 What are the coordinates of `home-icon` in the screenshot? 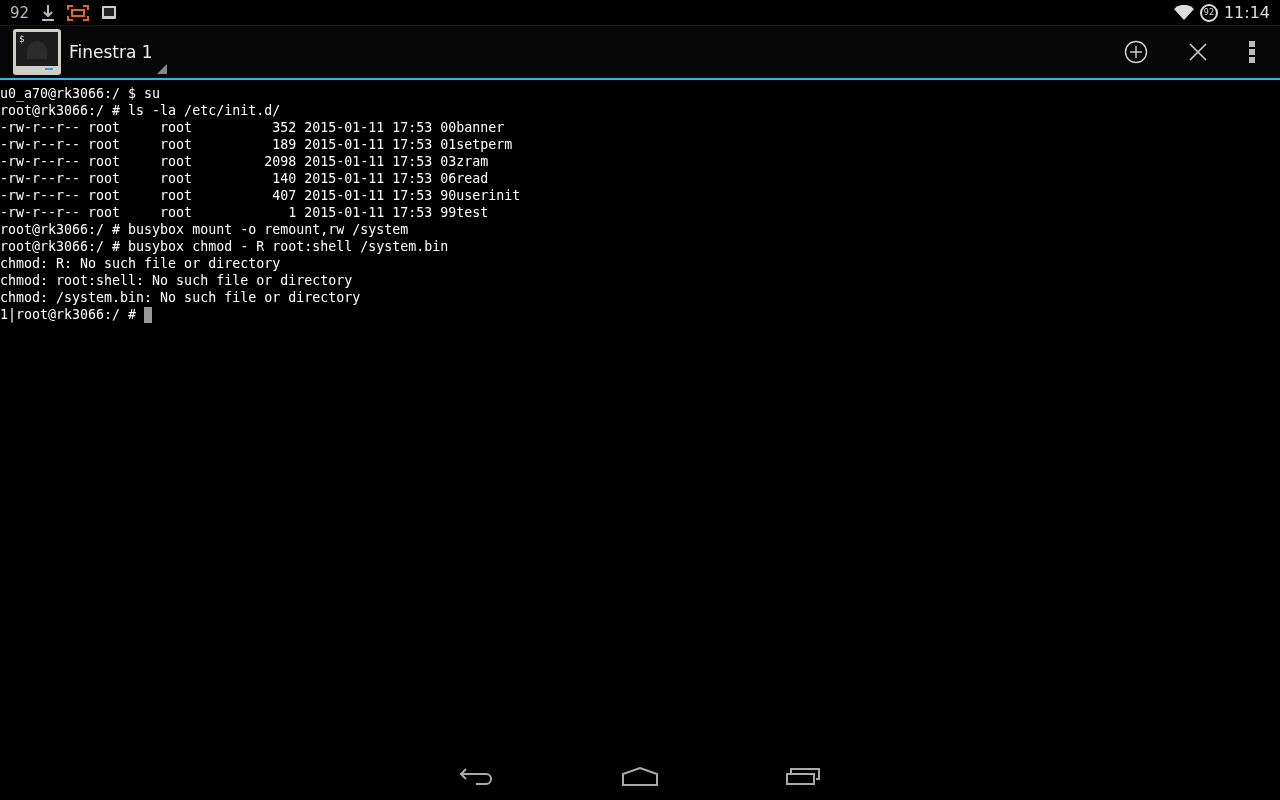 It's located at (640, 776).